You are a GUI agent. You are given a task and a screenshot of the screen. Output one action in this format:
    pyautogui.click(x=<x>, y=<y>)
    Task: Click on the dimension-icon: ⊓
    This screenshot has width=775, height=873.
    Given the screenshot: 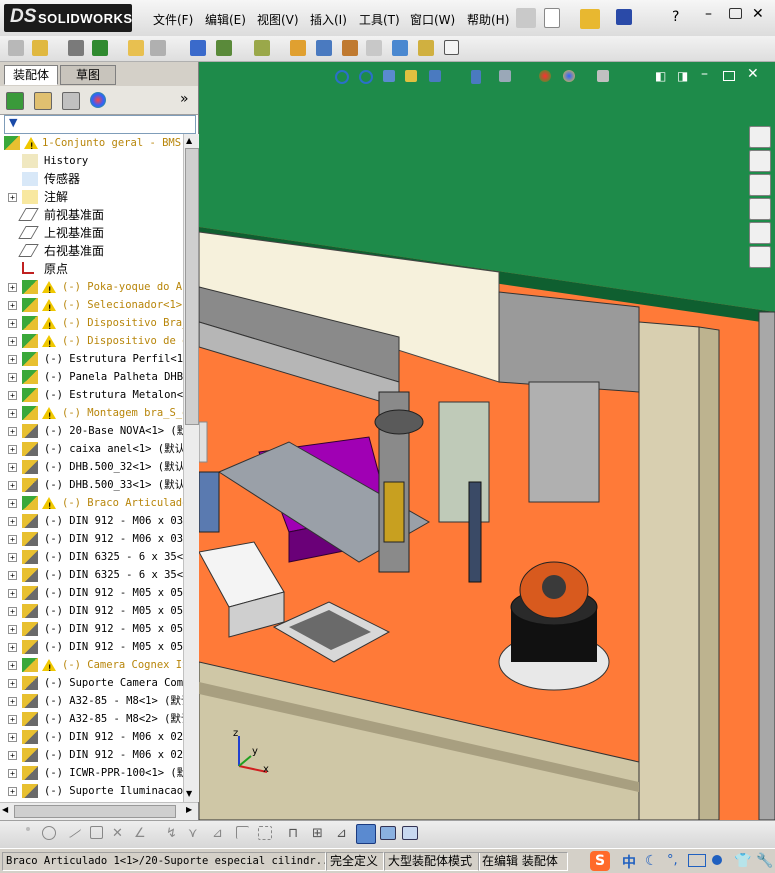 What is the action you would take?
    pyautogui.click(x=296, y=834)
    